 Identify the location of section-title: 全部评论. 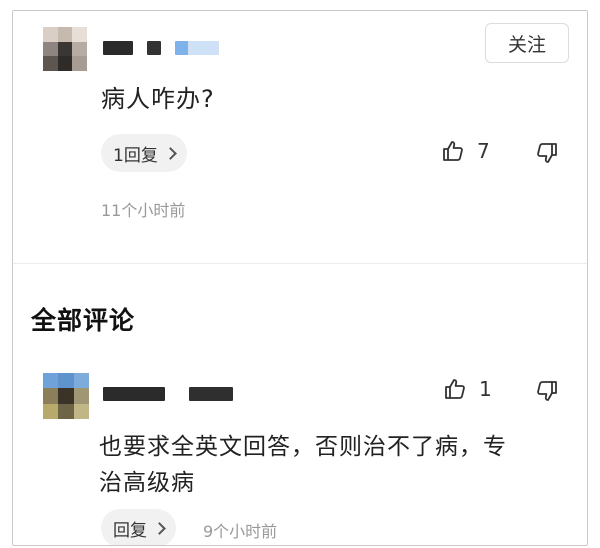
(83, 320).